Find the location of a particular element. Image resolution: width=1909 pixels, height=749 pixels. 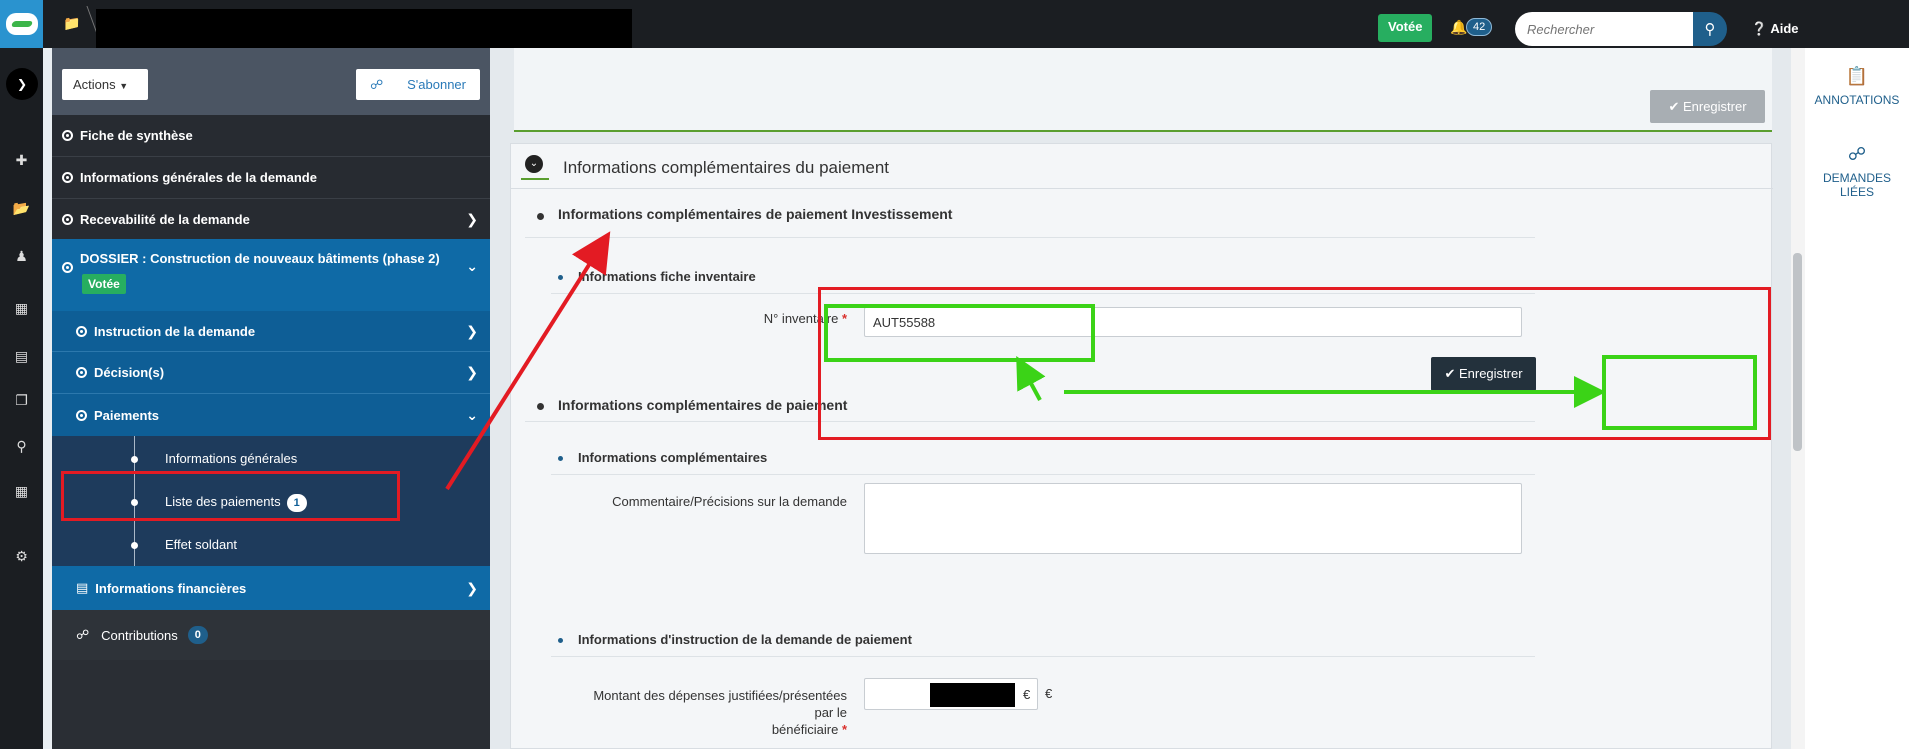

nav-item-infos-generales: Informations générales de la demande is located at coordinates (271, 178).